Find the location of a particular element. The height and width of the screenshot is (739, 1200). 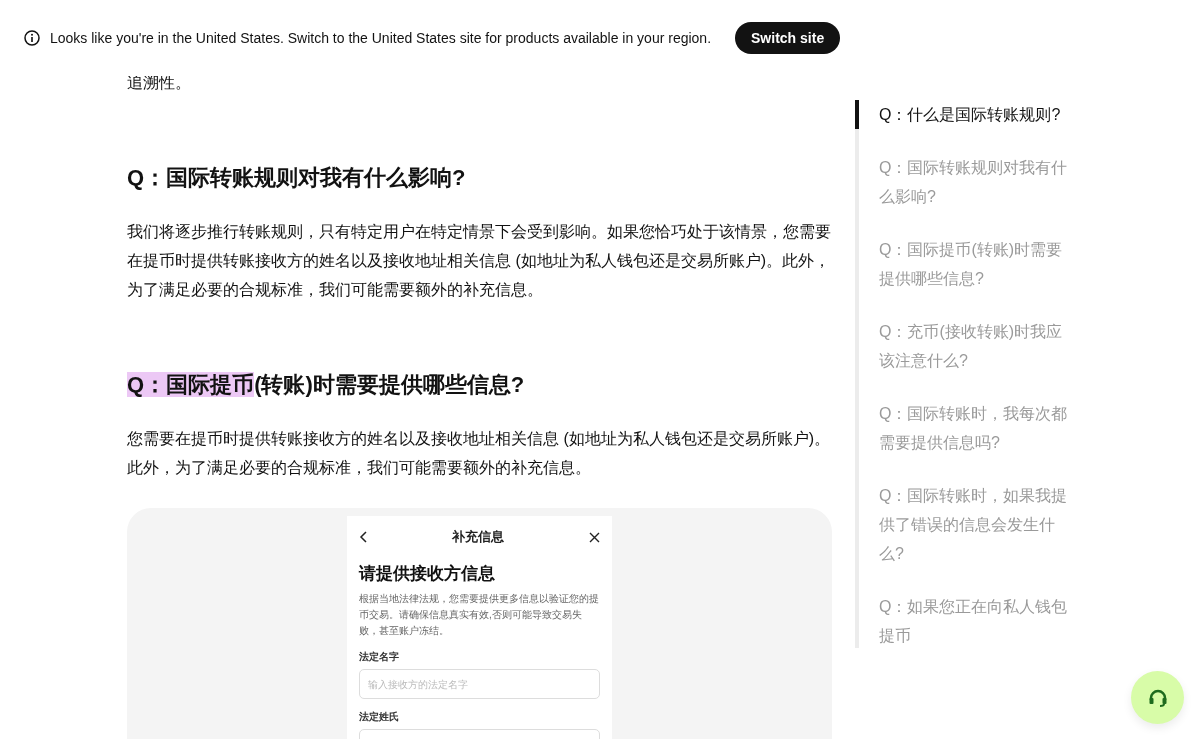

toc-link: Q：国际提币(转账)时需要提供哪些信息? is located at coordinates (965, 264).